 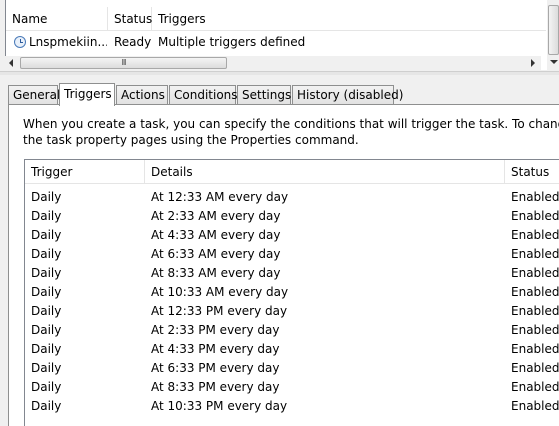 I want to click on table-row: Daily At 2:33 AM every day Enabled, so click(x=292, y=216).